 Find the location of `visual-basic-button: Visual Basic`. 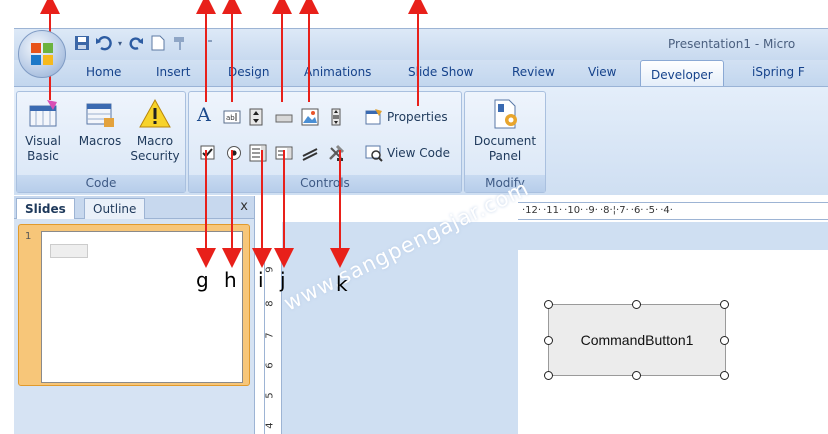

visual-basic-button: Visual Basic is located at coordinates (43, 131).